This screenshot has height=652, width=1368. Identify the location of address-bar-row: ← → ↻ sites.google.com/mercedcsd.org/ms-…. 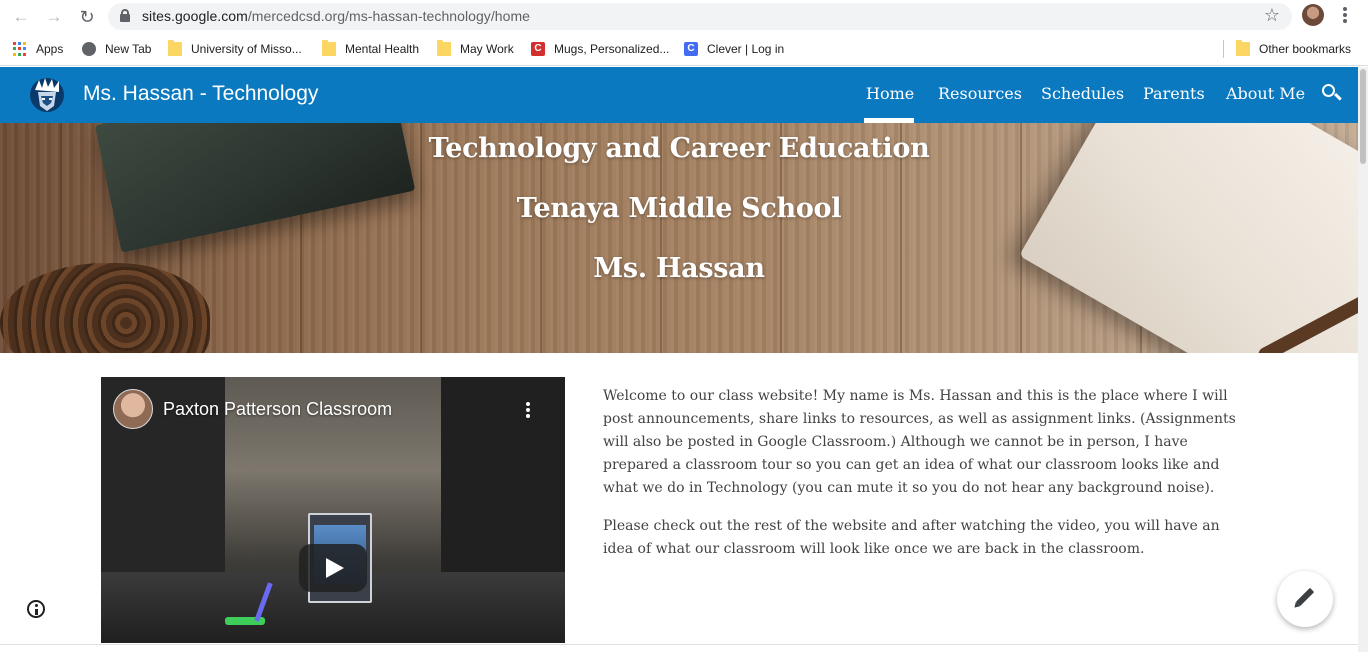
(684, 16).